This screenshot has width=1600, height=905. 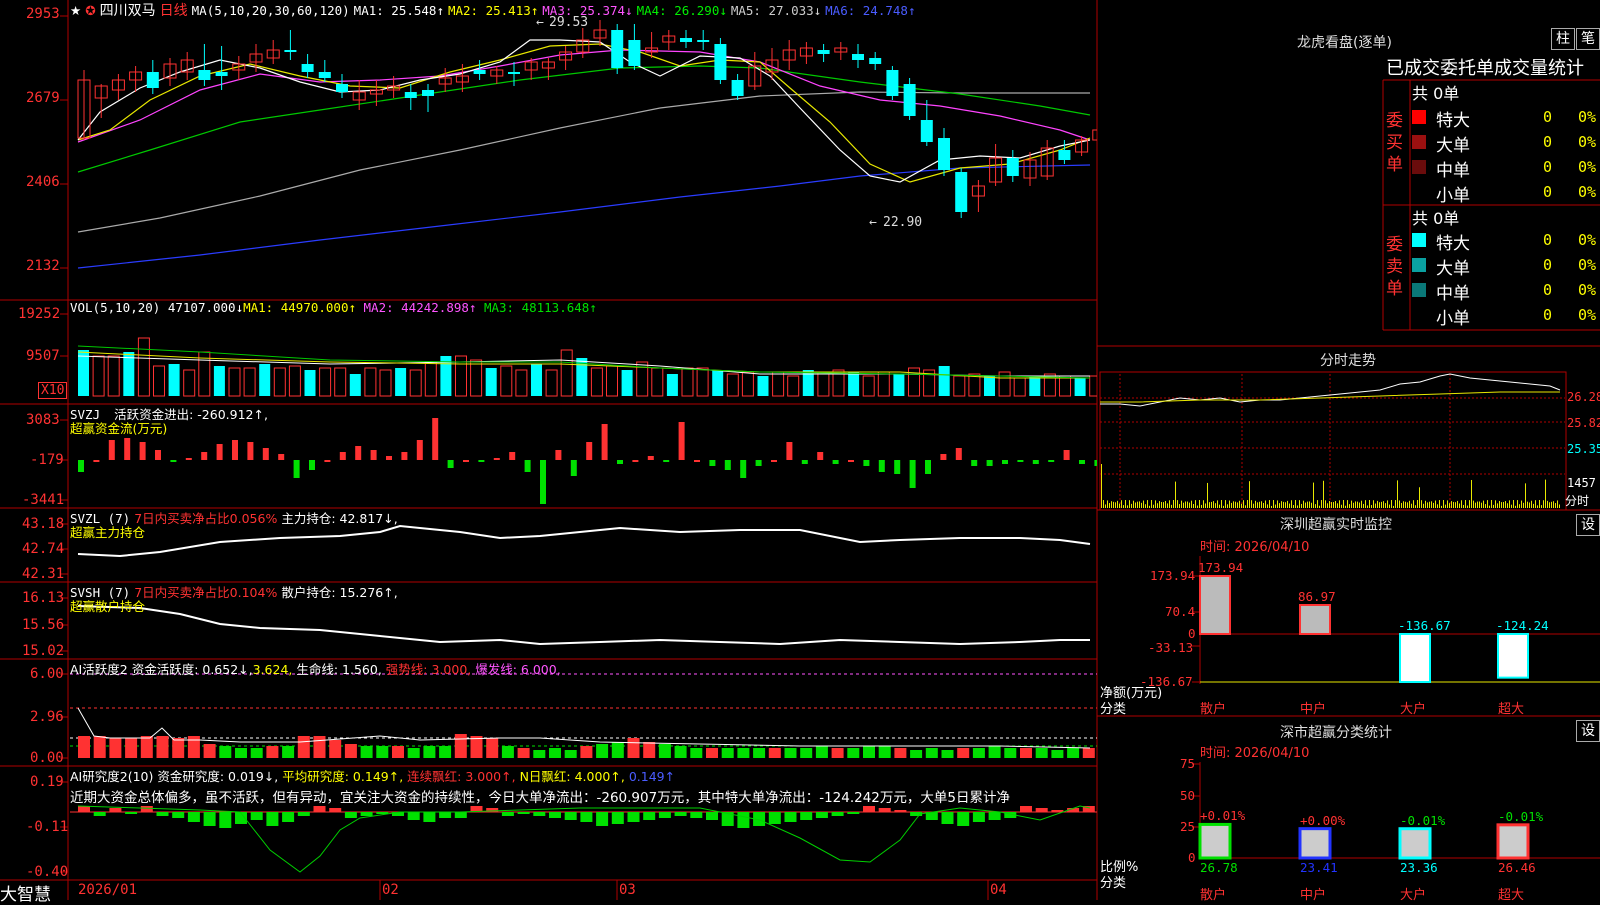 I want to click on class-bars, so click(x=1364, y=841).